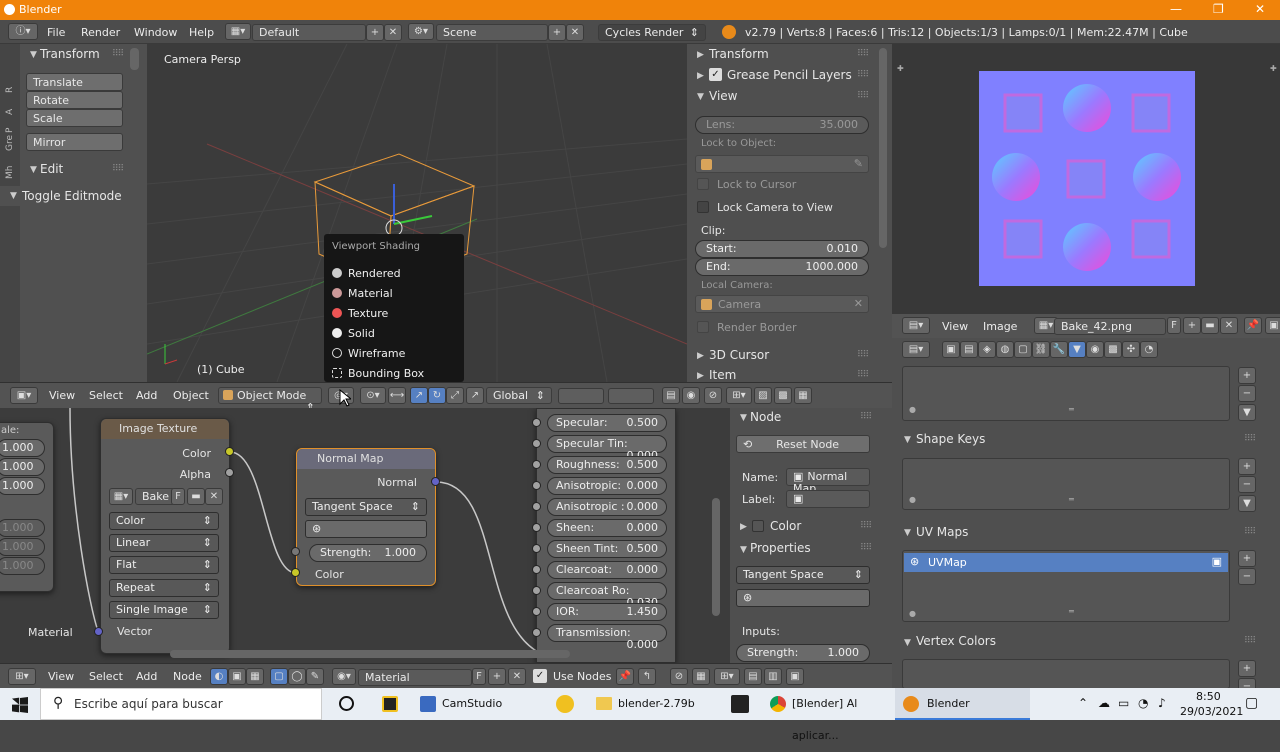 The height and width of the screenshot is (752, 1280). I want to click on translate-manip-icon: ↗, so click(419, 395).